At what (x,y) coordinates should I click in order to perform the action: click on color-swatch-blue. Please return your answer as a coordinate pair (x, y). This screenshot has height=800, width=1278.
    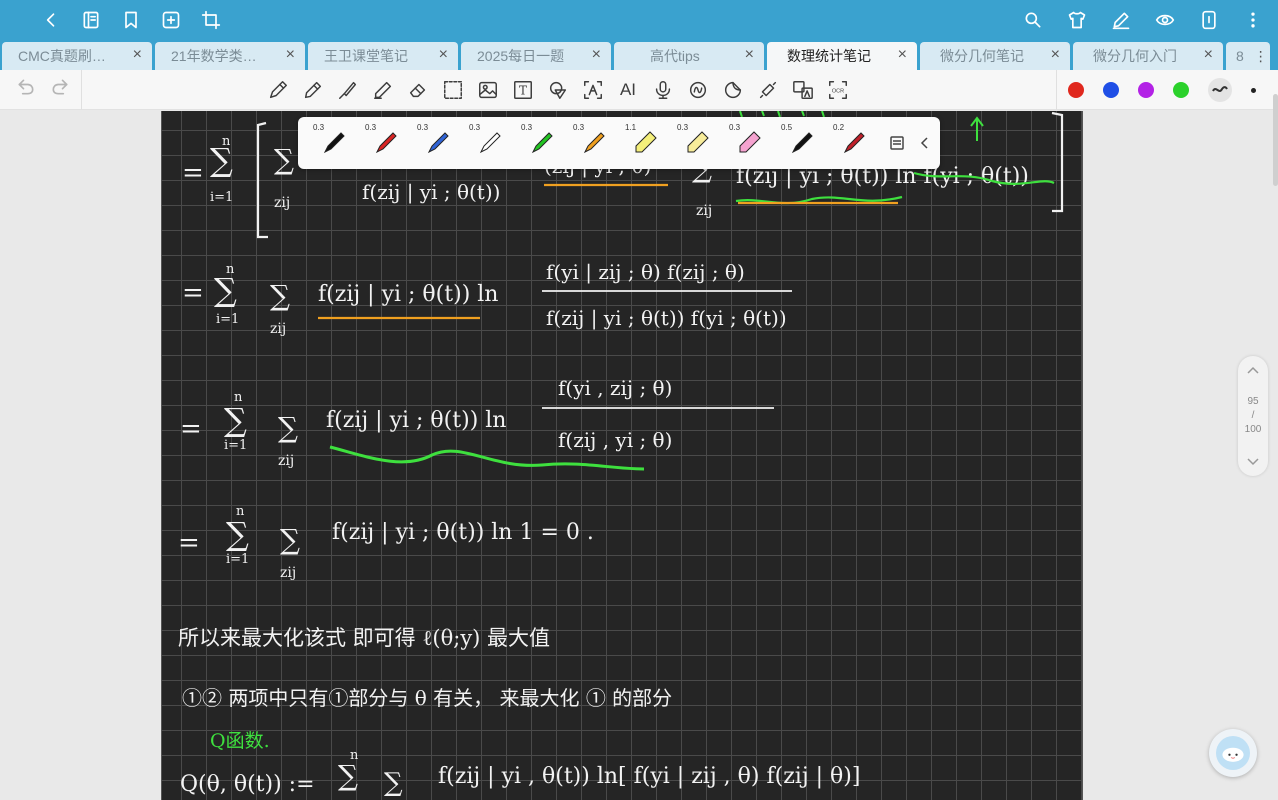
    Looking at the image, I should click on (1111, 90).